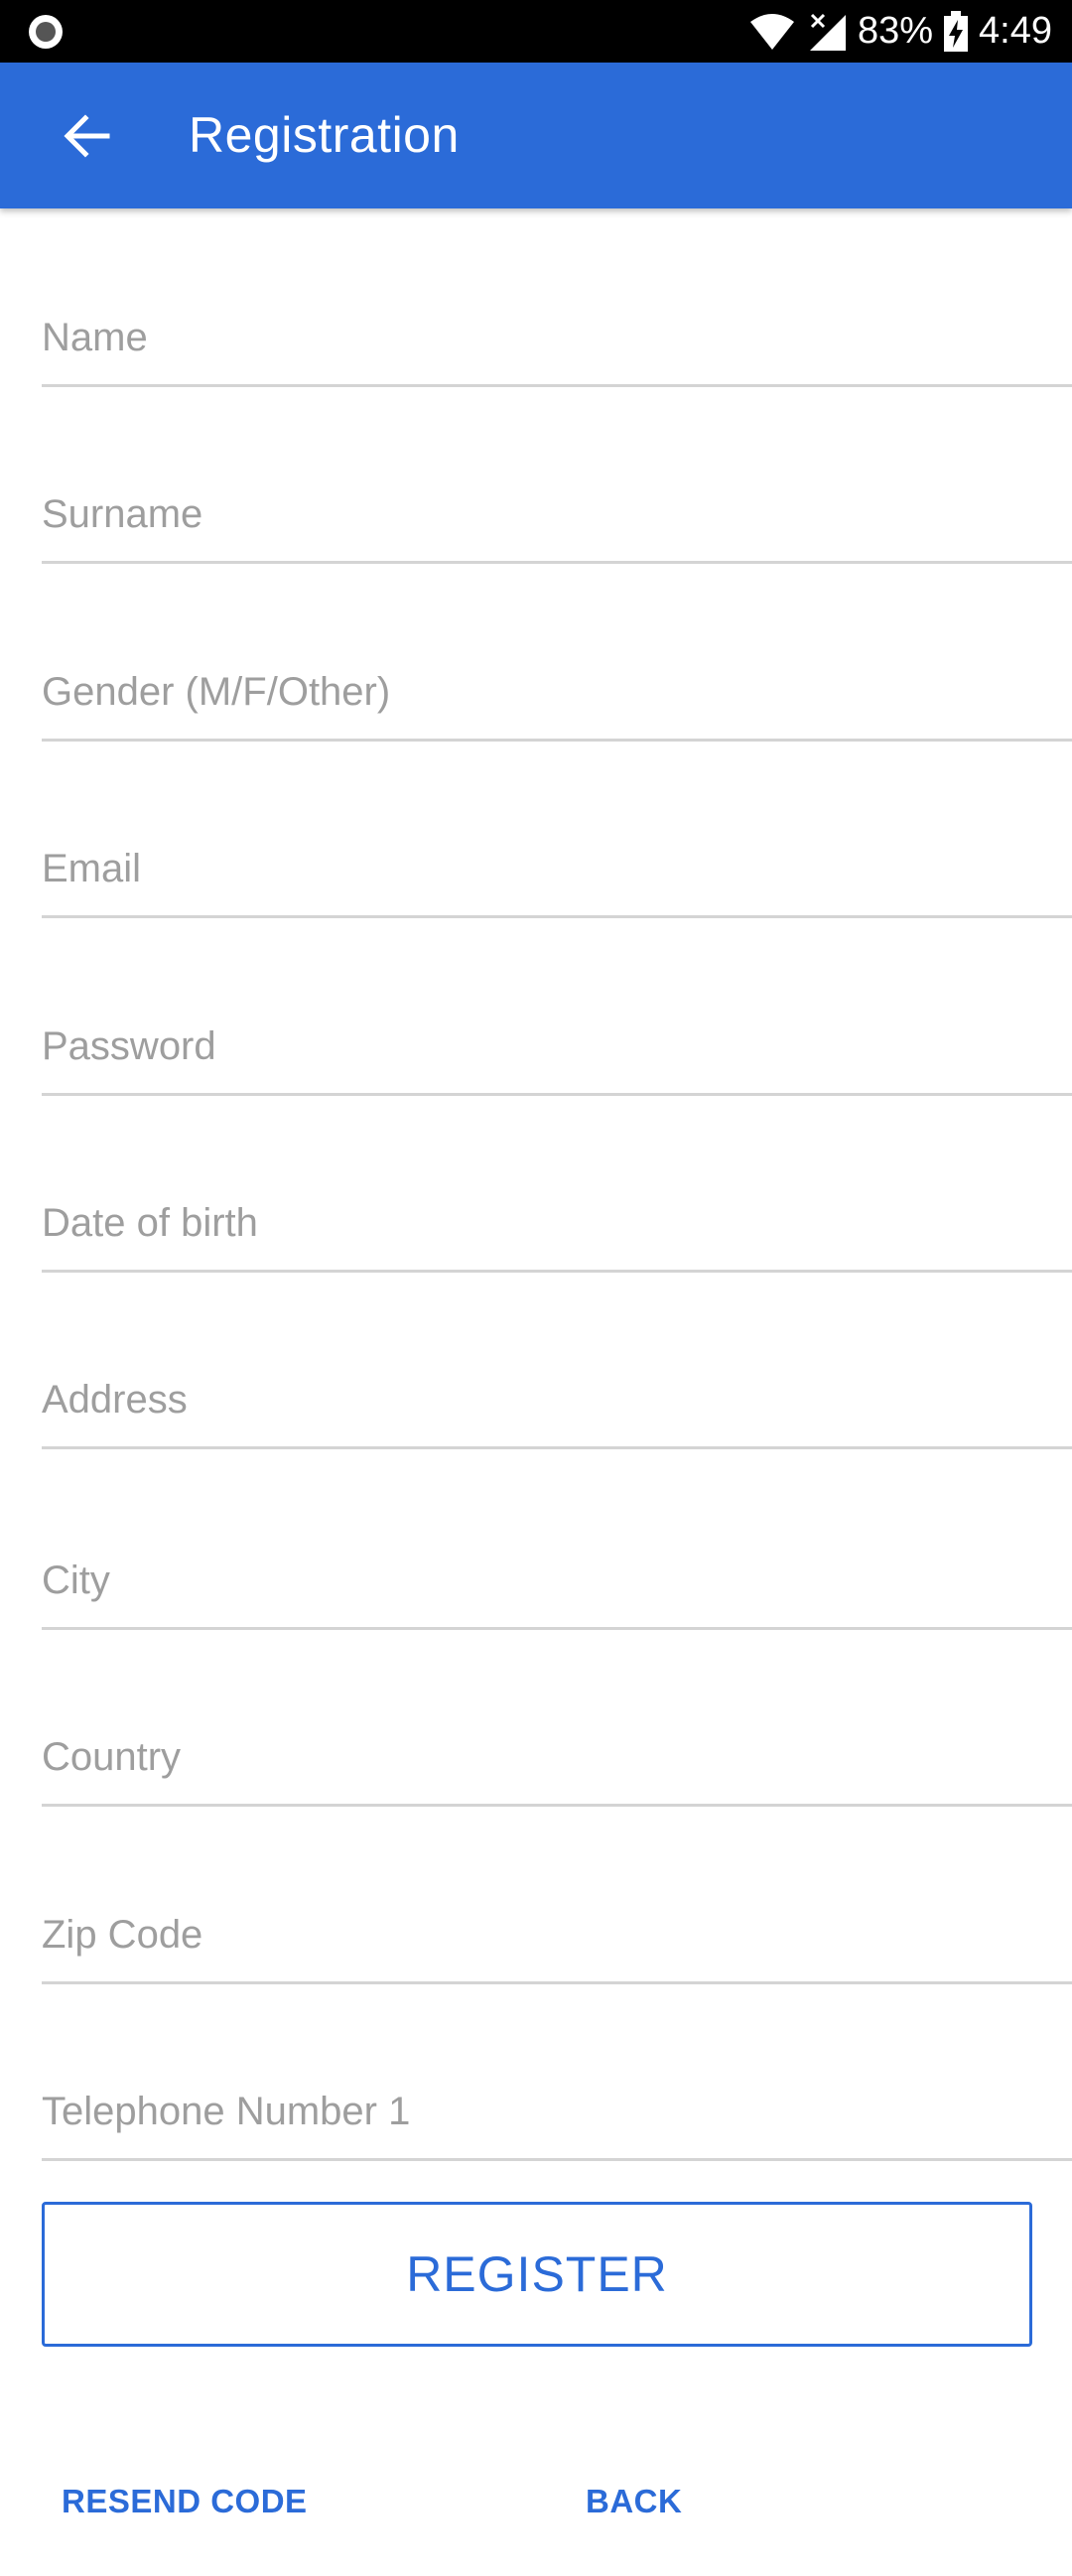 This screenshot has width=1072, height=2576. Describe the element at coordinates (185, 2501) in the screenshot. I see `resend-code-button: RESEND CODE` at that location.